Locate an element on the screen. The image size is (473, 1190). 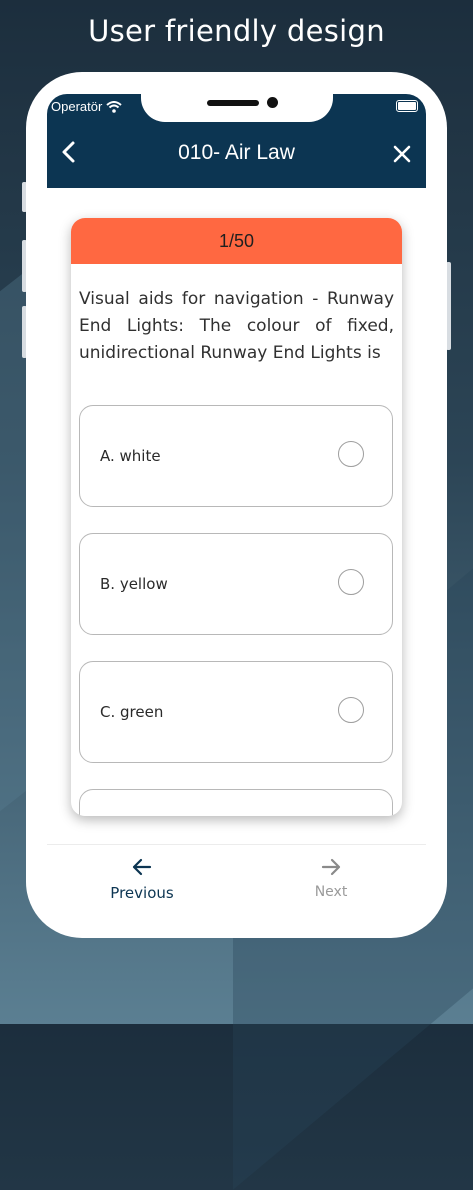
app-header: Operatör 010- Air Law is located at coordinates (236, 141).